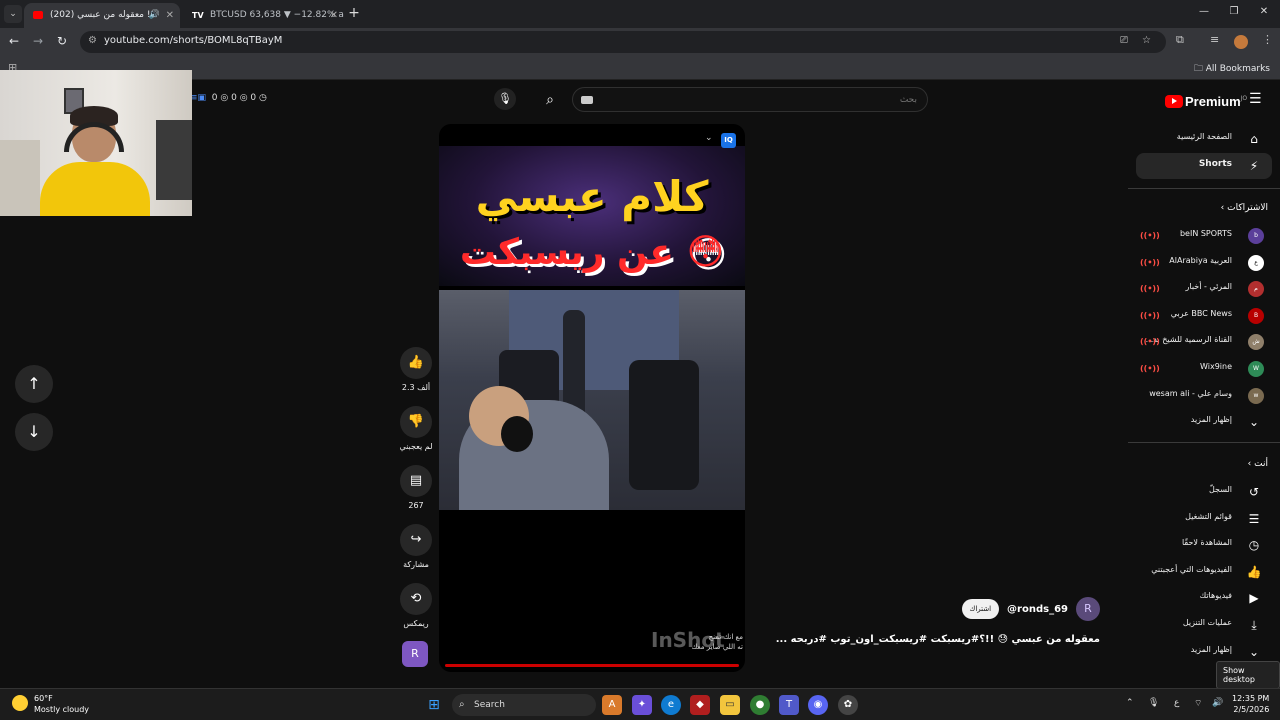 This screenshot has height=720, width=1280. What do you see at coordinates (1258, 464) in the screenshot?
I see `you-header: أنت ›` at bounding box center [1258, 464].